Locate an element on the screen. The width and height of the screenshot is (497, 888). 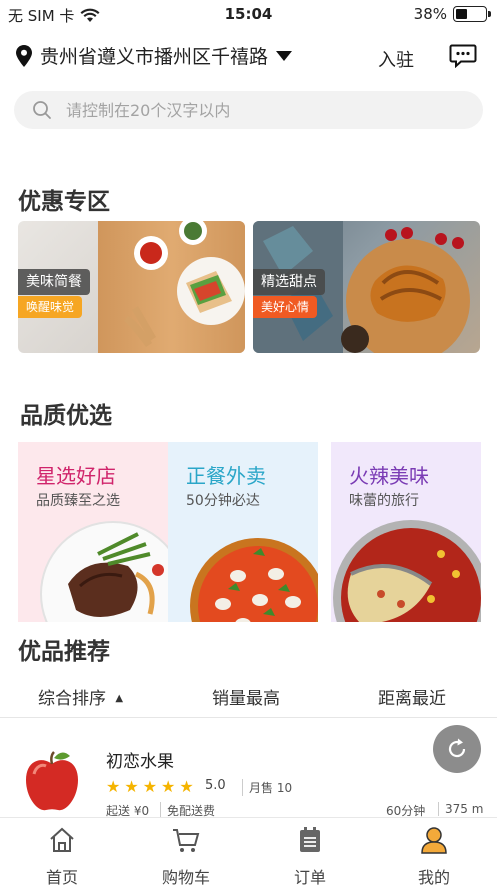
battery-percent: 38% is located at coordinates (430, 14).